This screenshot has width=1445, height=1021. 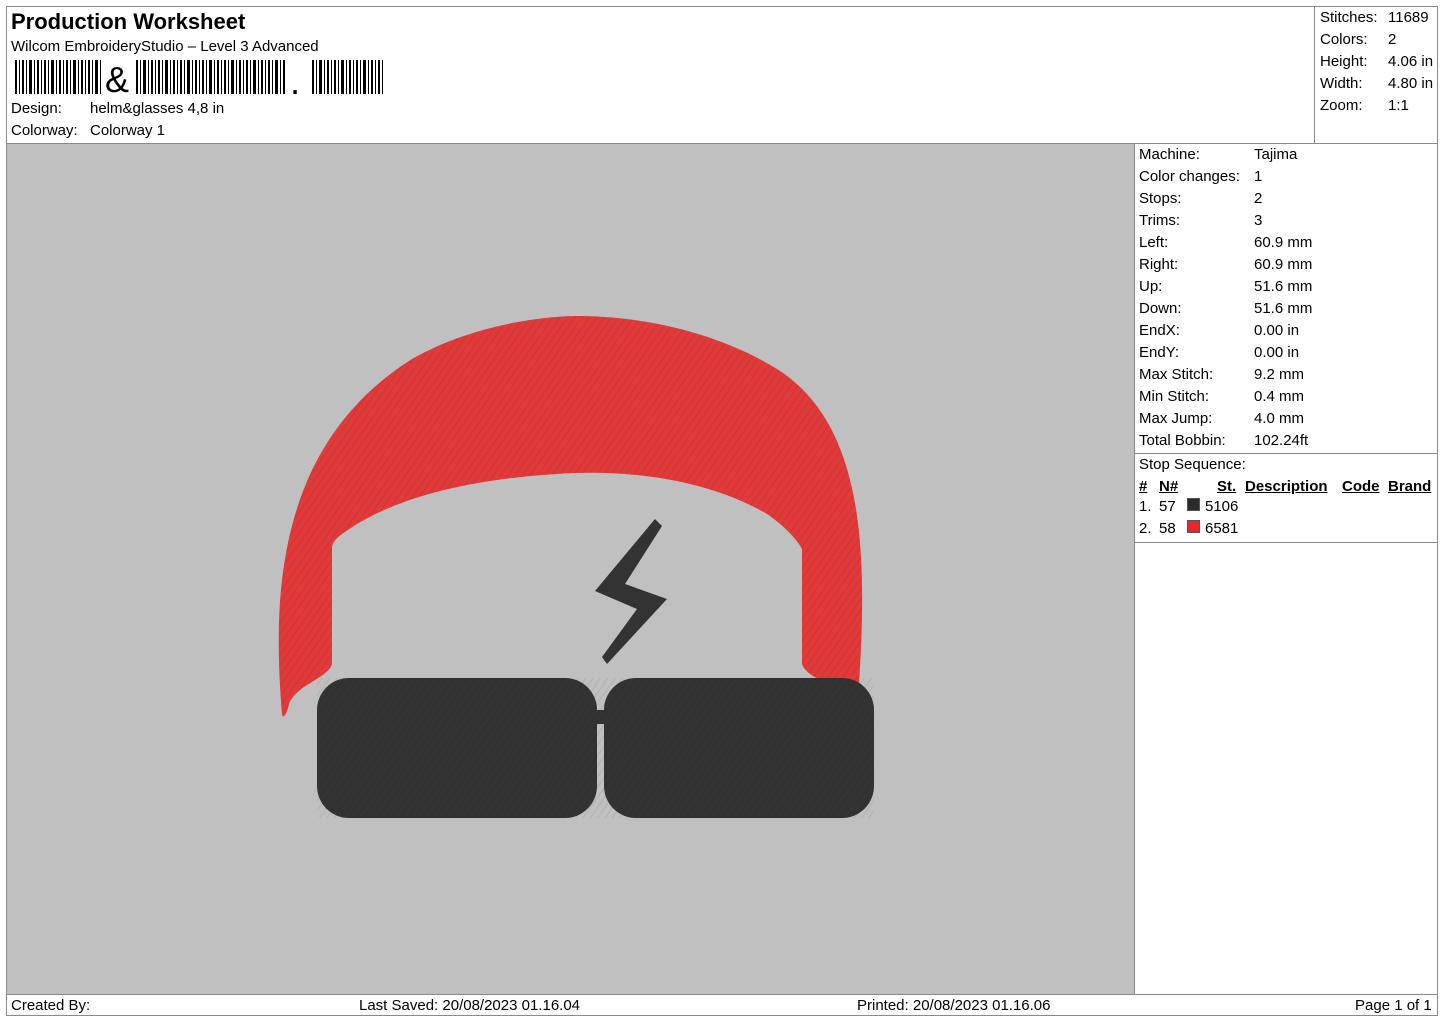 What do you see at coordinates (1287, 508) in the screenshot?
I see `table-row: 1. 57 5106` at bounding box center [1287, 508].